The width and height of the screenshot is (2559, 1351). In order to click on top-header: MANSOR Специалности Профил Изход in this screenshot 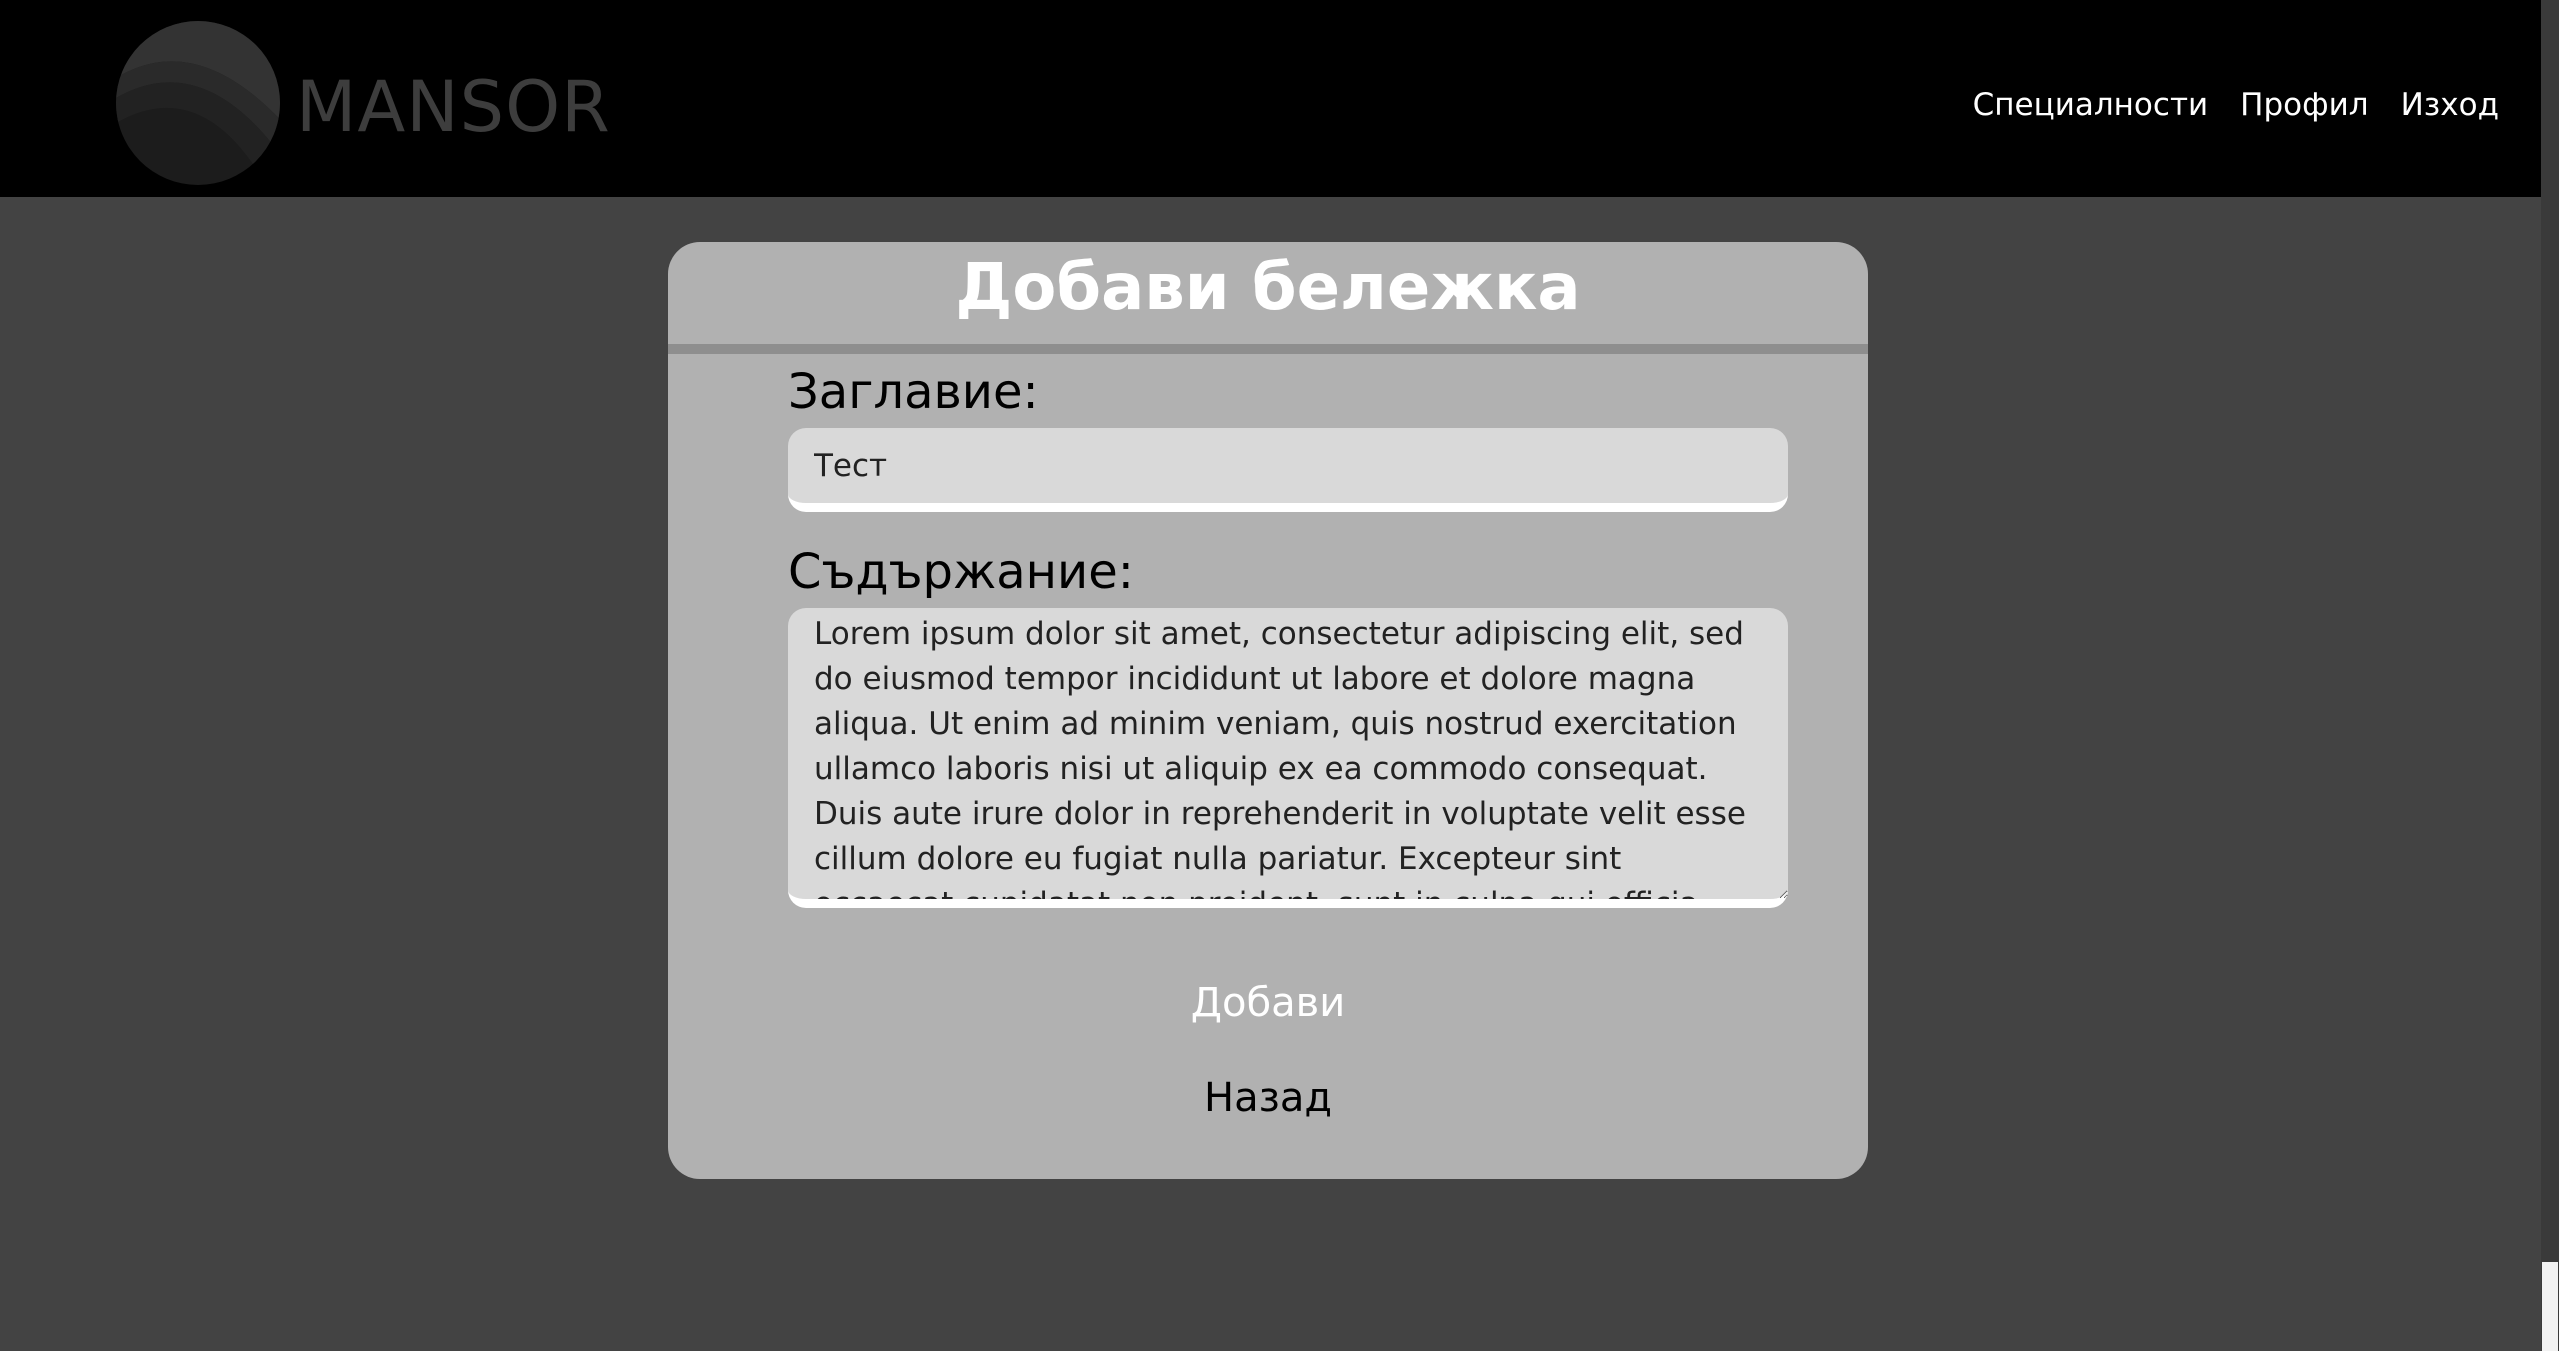, I will do `click(1270, 98)`.